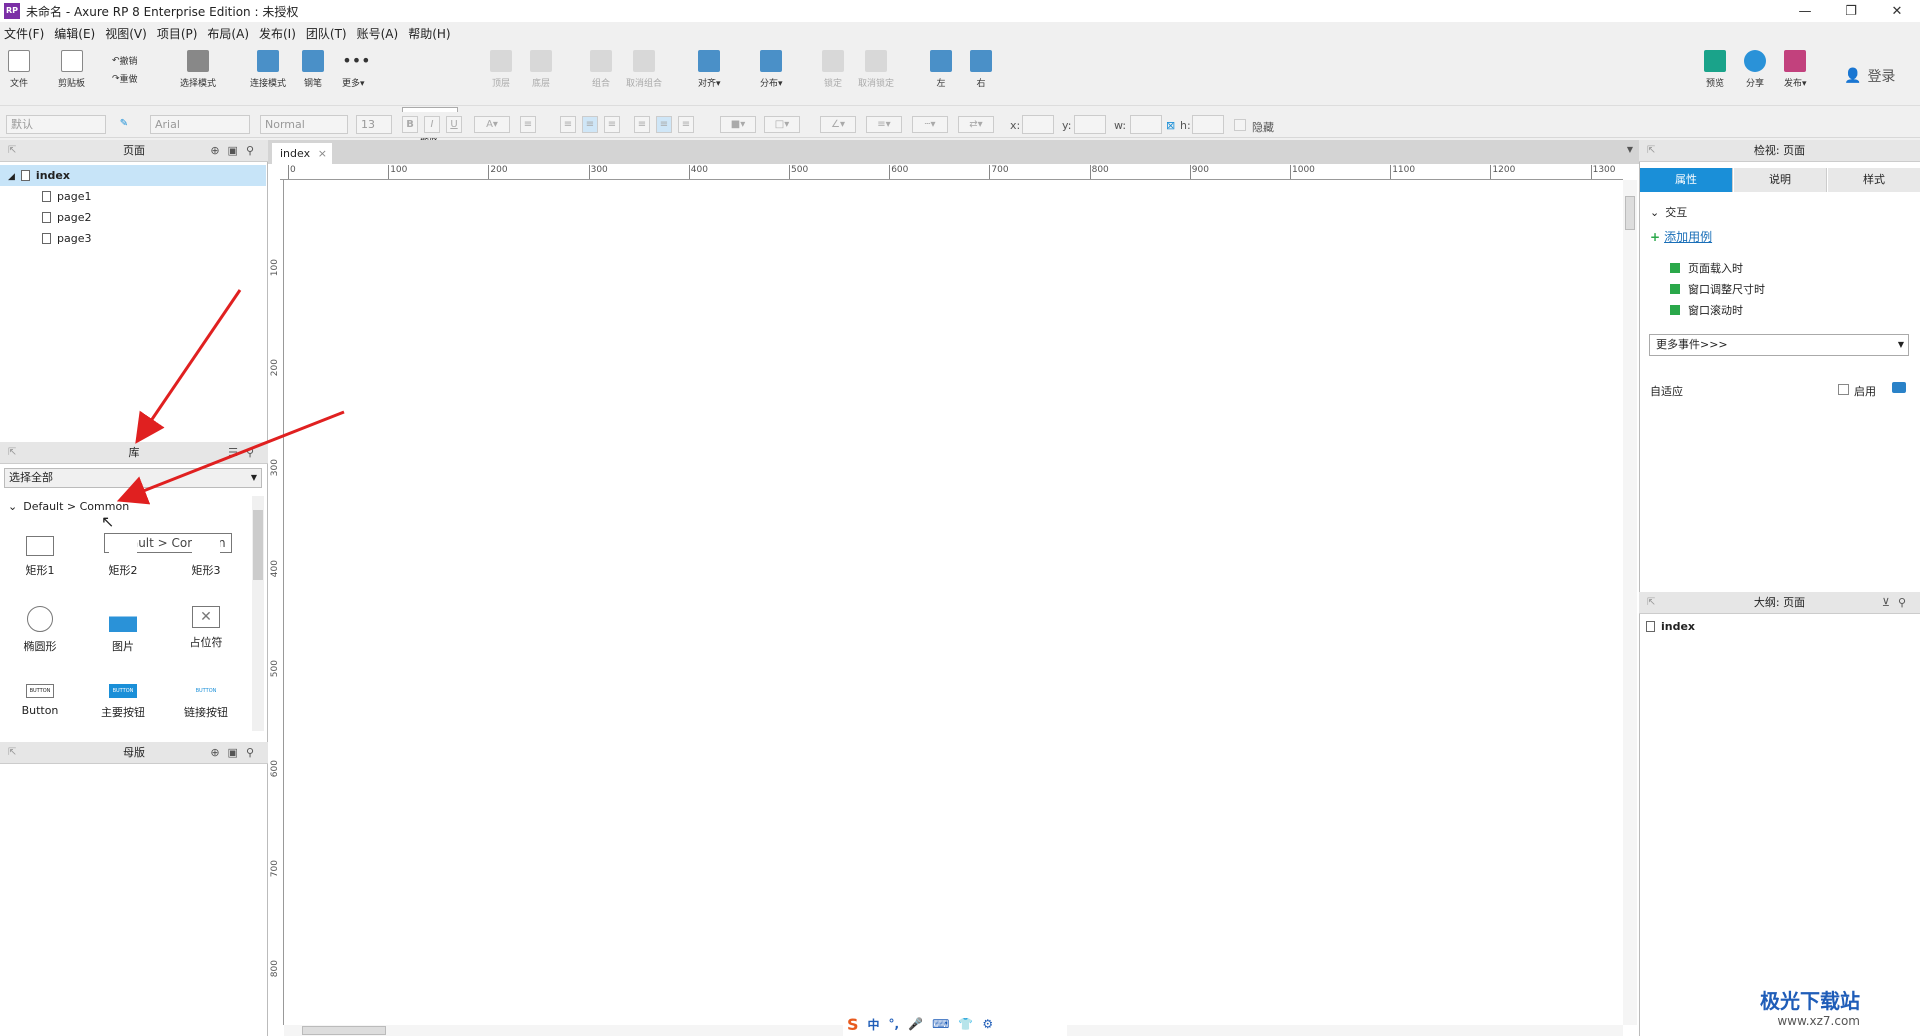 The width and height of the screenshot is (1920, 1036). What do you see at coordinates (1146, 124) in the screenshot?
I see `w-input` at bounding box center [1146, 124].